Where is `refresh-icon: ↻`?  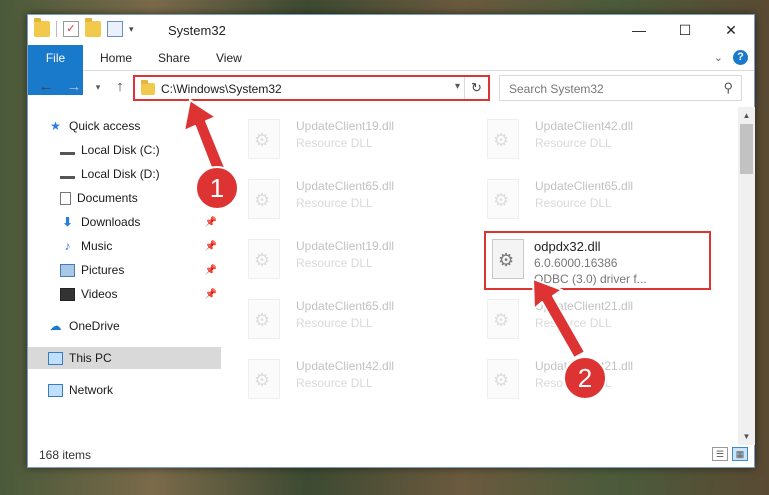 refresh-icon: ↻ is located at coordinates (476, 88).